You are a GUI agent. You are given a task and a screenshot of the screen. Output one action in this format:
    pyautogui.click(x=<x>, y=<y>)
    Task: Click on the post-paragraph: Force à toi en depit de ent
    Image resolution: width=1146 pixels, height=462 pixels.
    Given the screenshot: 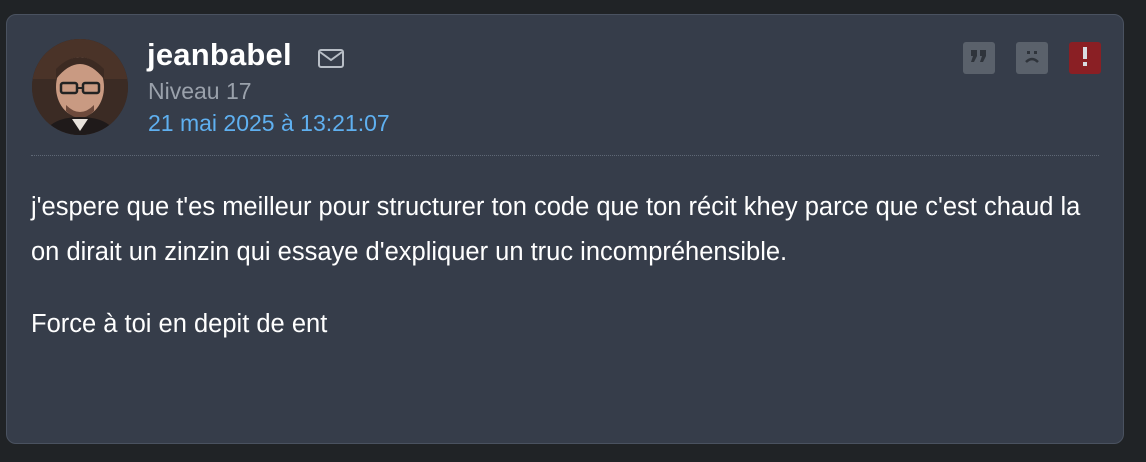 What is the action you would take?
    pyautogui.click(x=179, y=324)
    